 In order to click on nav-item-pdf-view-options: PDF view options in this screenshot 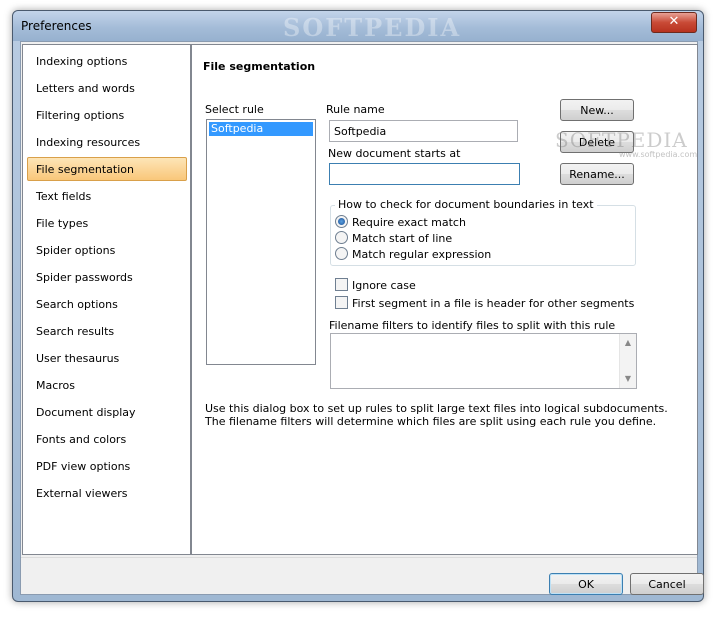, I will do `click(107, 466)`.